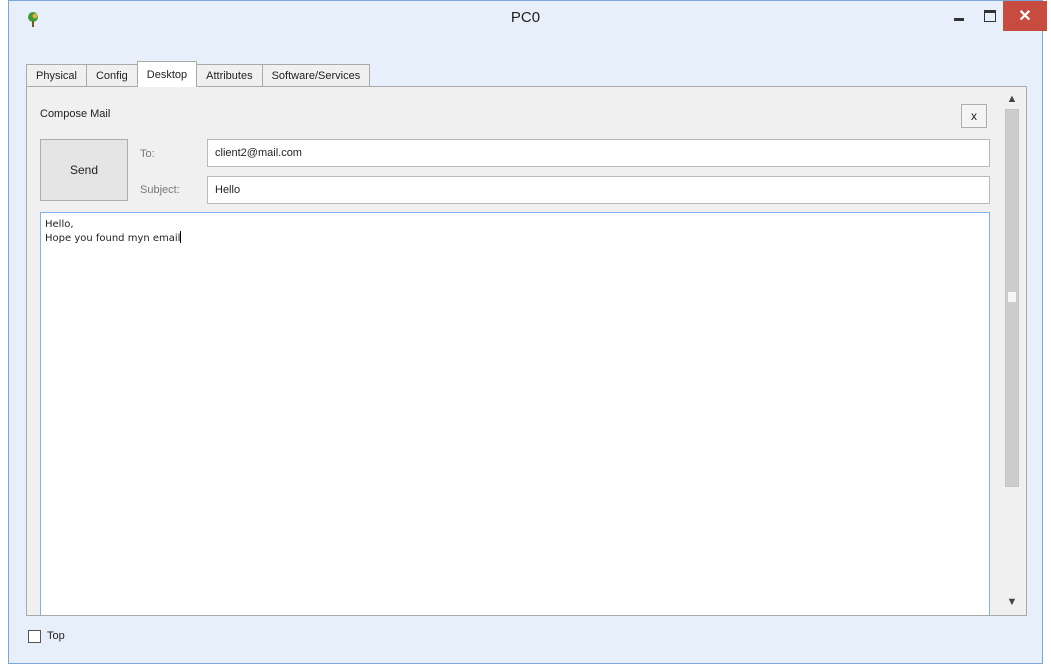 The width and height of the screenshot is (1051, 668). I want to click on top-checkbox-label: Top, so click(56, 636).